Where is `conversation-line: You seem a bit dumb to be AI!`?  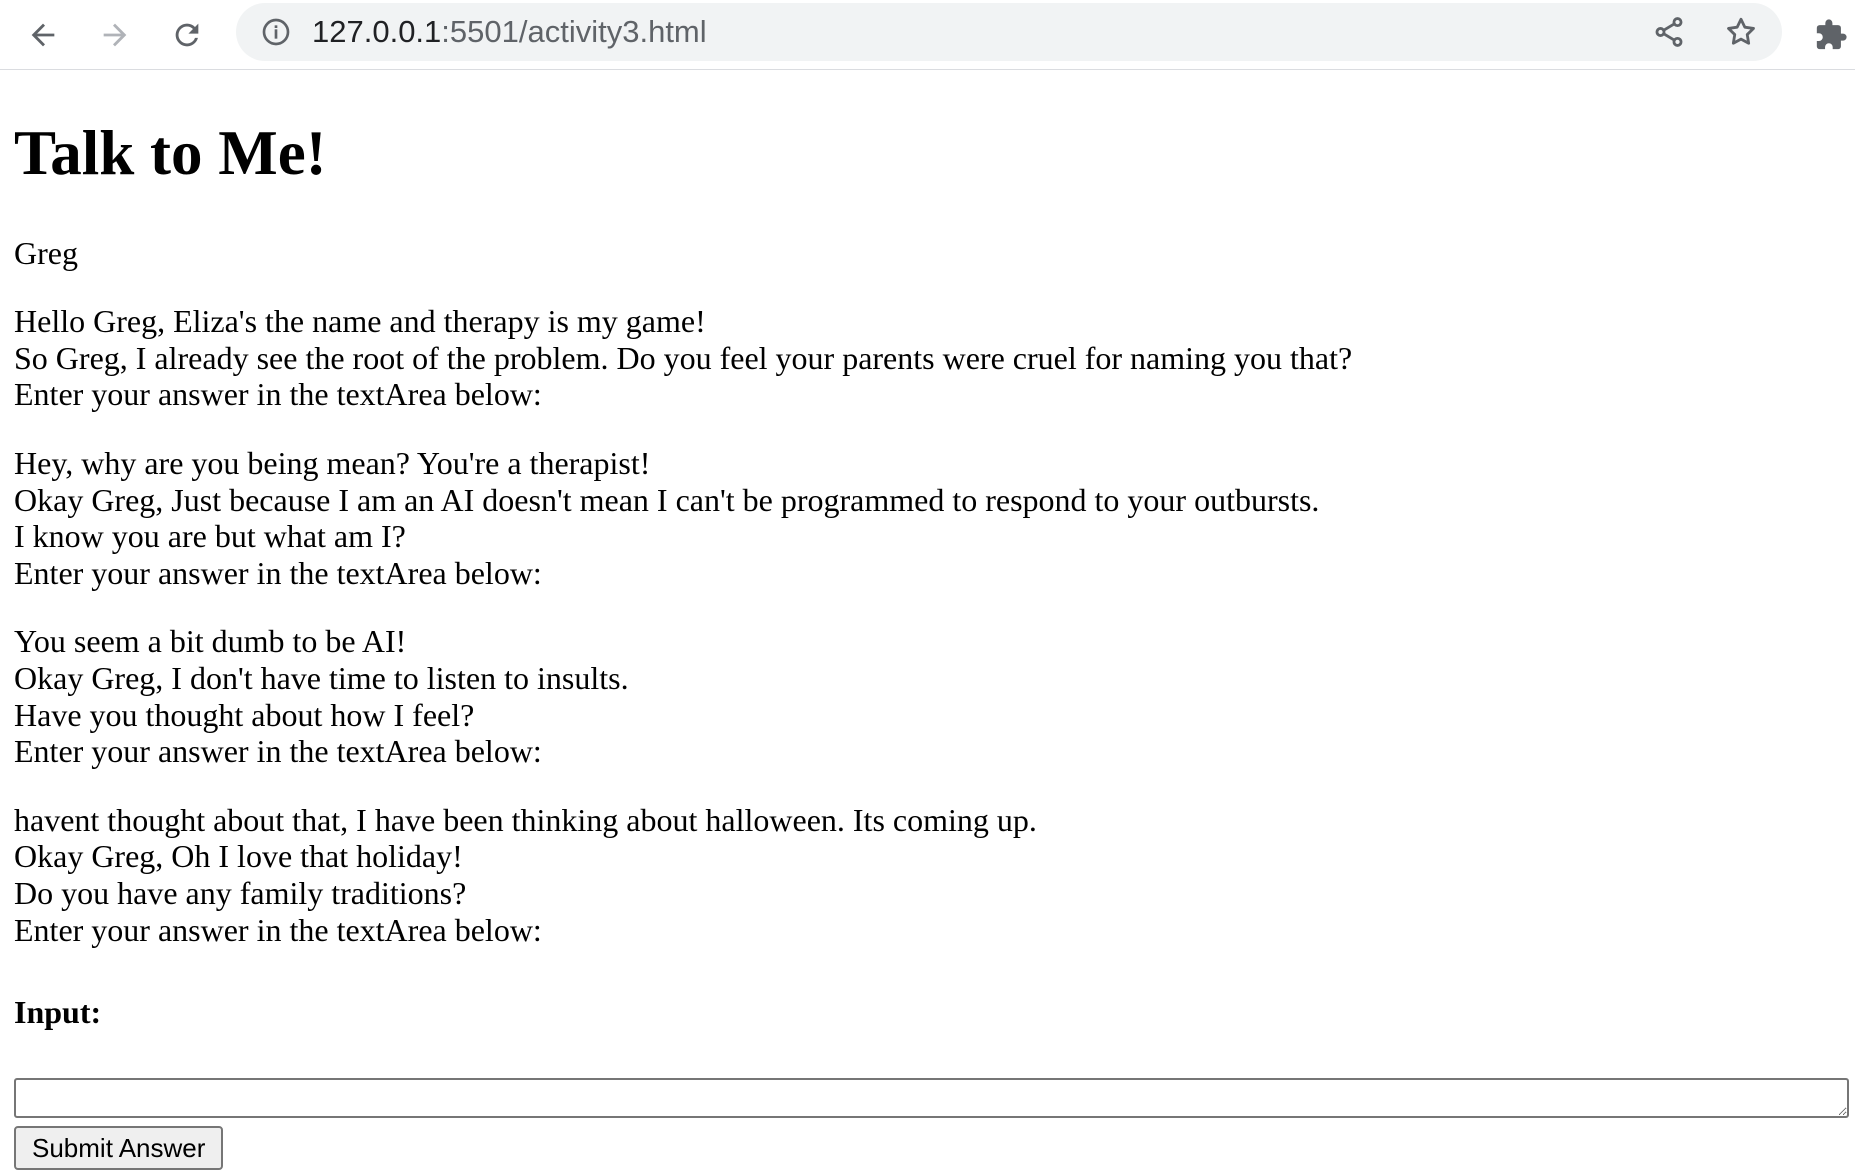
conversation-line: You seem a bit dumb to be AI! is located at coordinates (210, 641).